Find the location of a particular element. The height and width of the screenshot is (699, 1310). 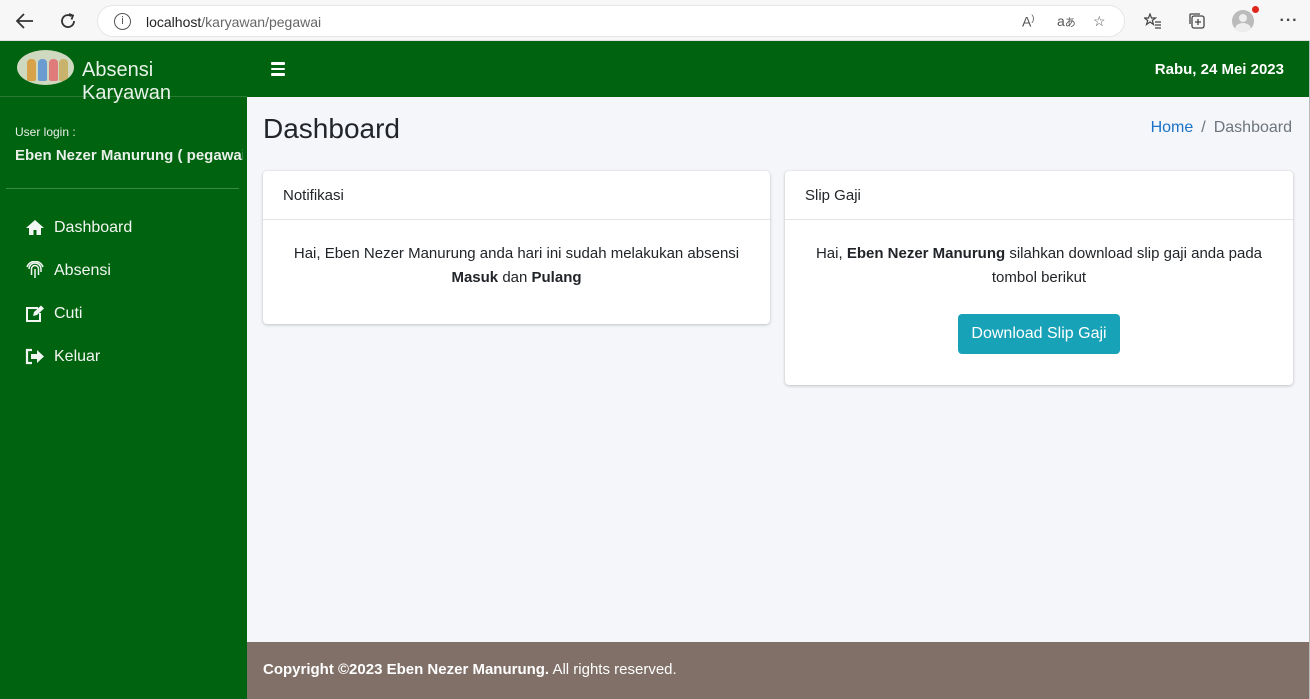

sidebar-item-label: Keluar is located at coordinates (77, 356).